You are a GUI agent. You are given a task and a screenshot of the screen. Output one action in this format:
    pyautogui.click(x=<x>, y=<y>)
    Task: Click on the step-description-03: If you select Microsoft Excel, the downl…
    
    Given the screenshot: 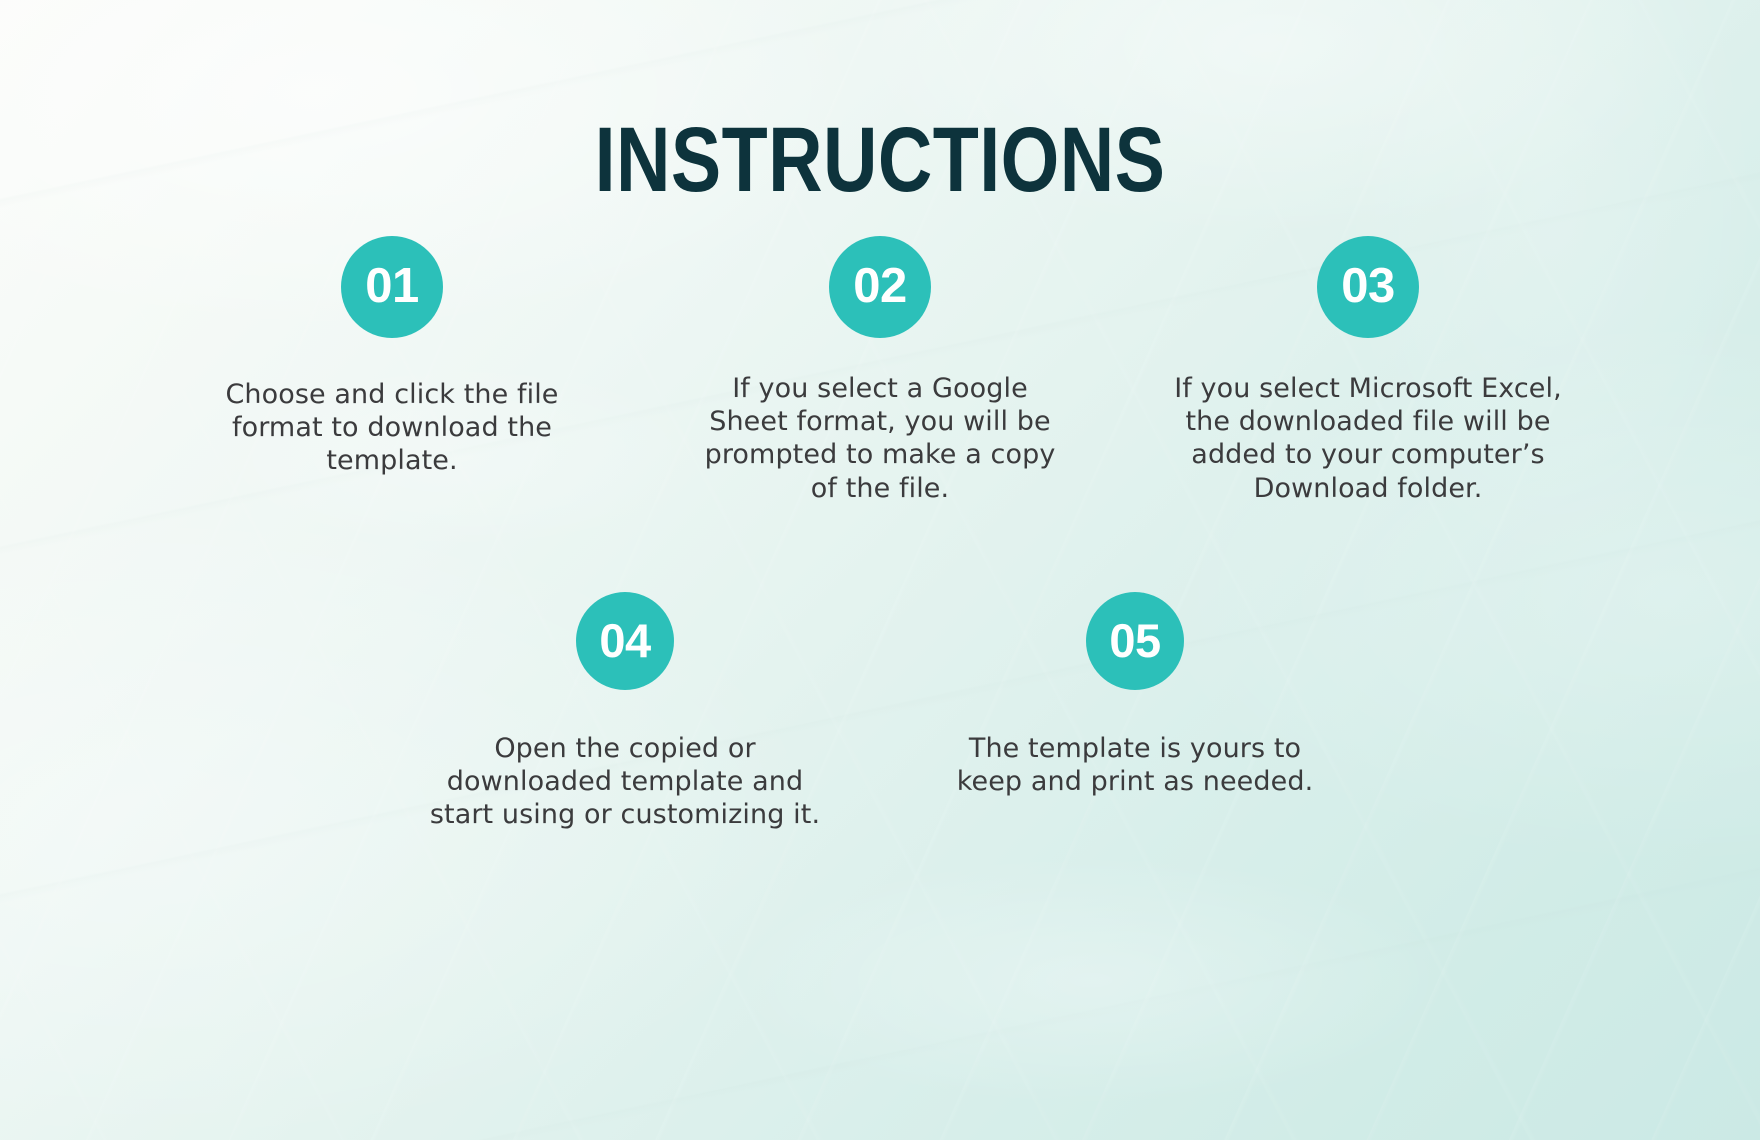 What is the action you would take?
    pyautogui.click(x=1368, y=438)
    